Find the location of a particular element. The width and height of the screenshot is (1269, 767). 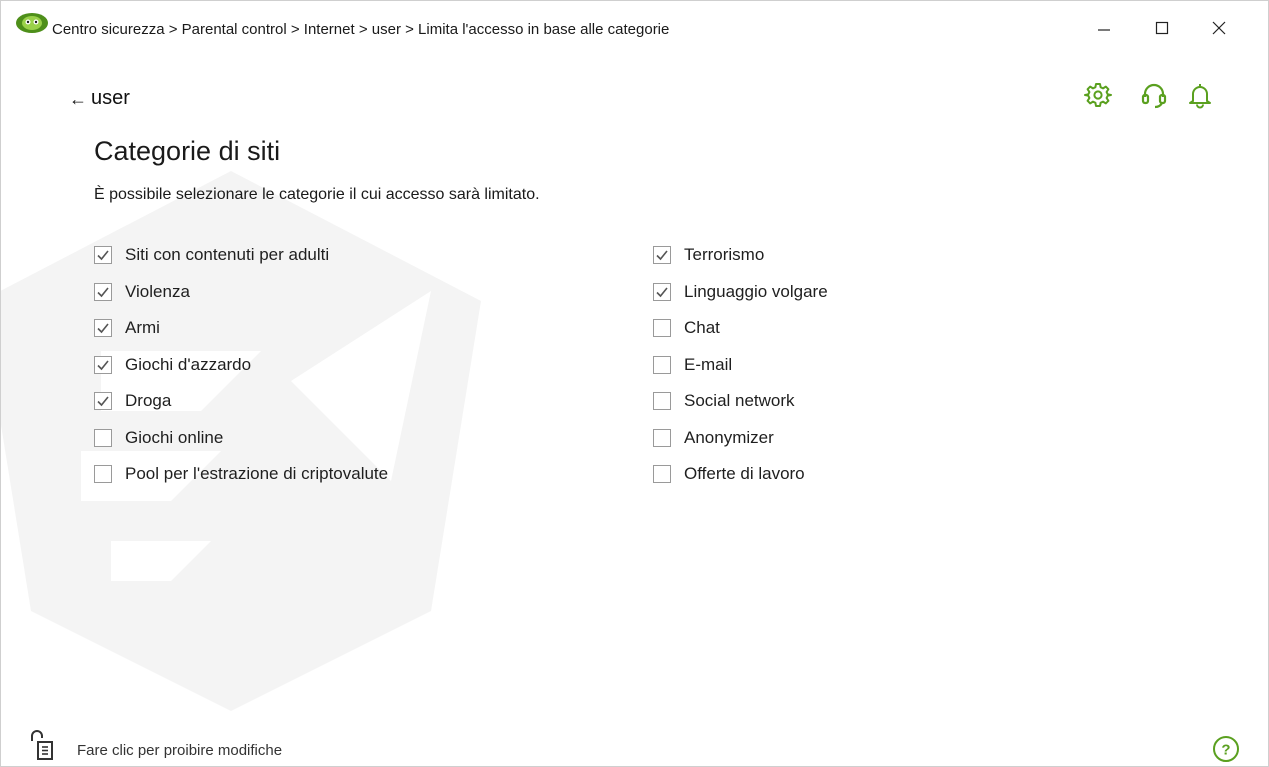

help-icon: ? is located at coordinates (1226, 749).